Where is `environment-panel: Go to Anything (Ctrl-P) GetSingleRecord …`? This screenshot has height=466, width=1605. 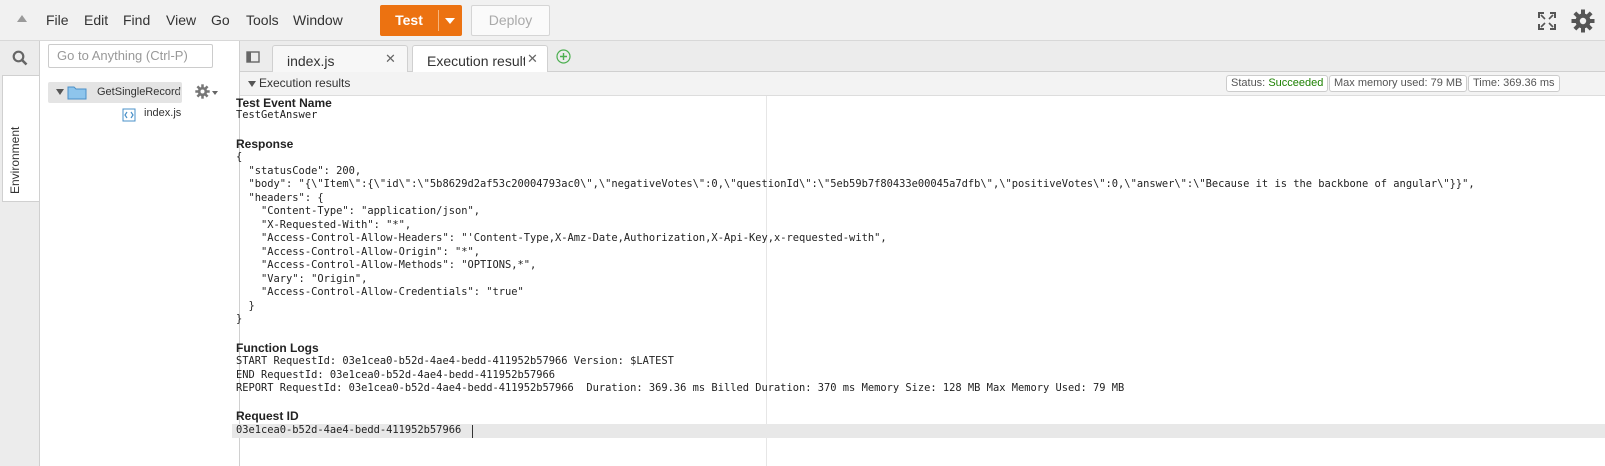
environment-panel: Go to Anything (Ctrl-P) GetSingleRecord … is located at coordinates (140, 253).